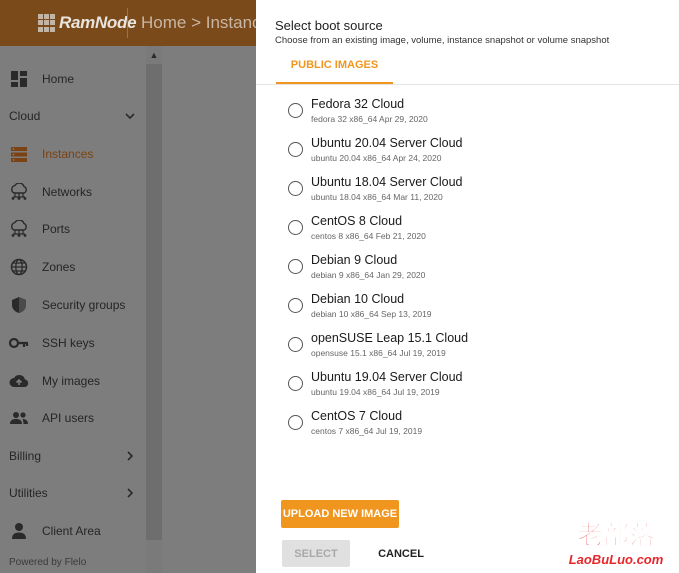  What do you see at coordinates (68, 154) in the screenshot?
I see `sidebar-item-label: Instances` at bounding box center [68, 154].